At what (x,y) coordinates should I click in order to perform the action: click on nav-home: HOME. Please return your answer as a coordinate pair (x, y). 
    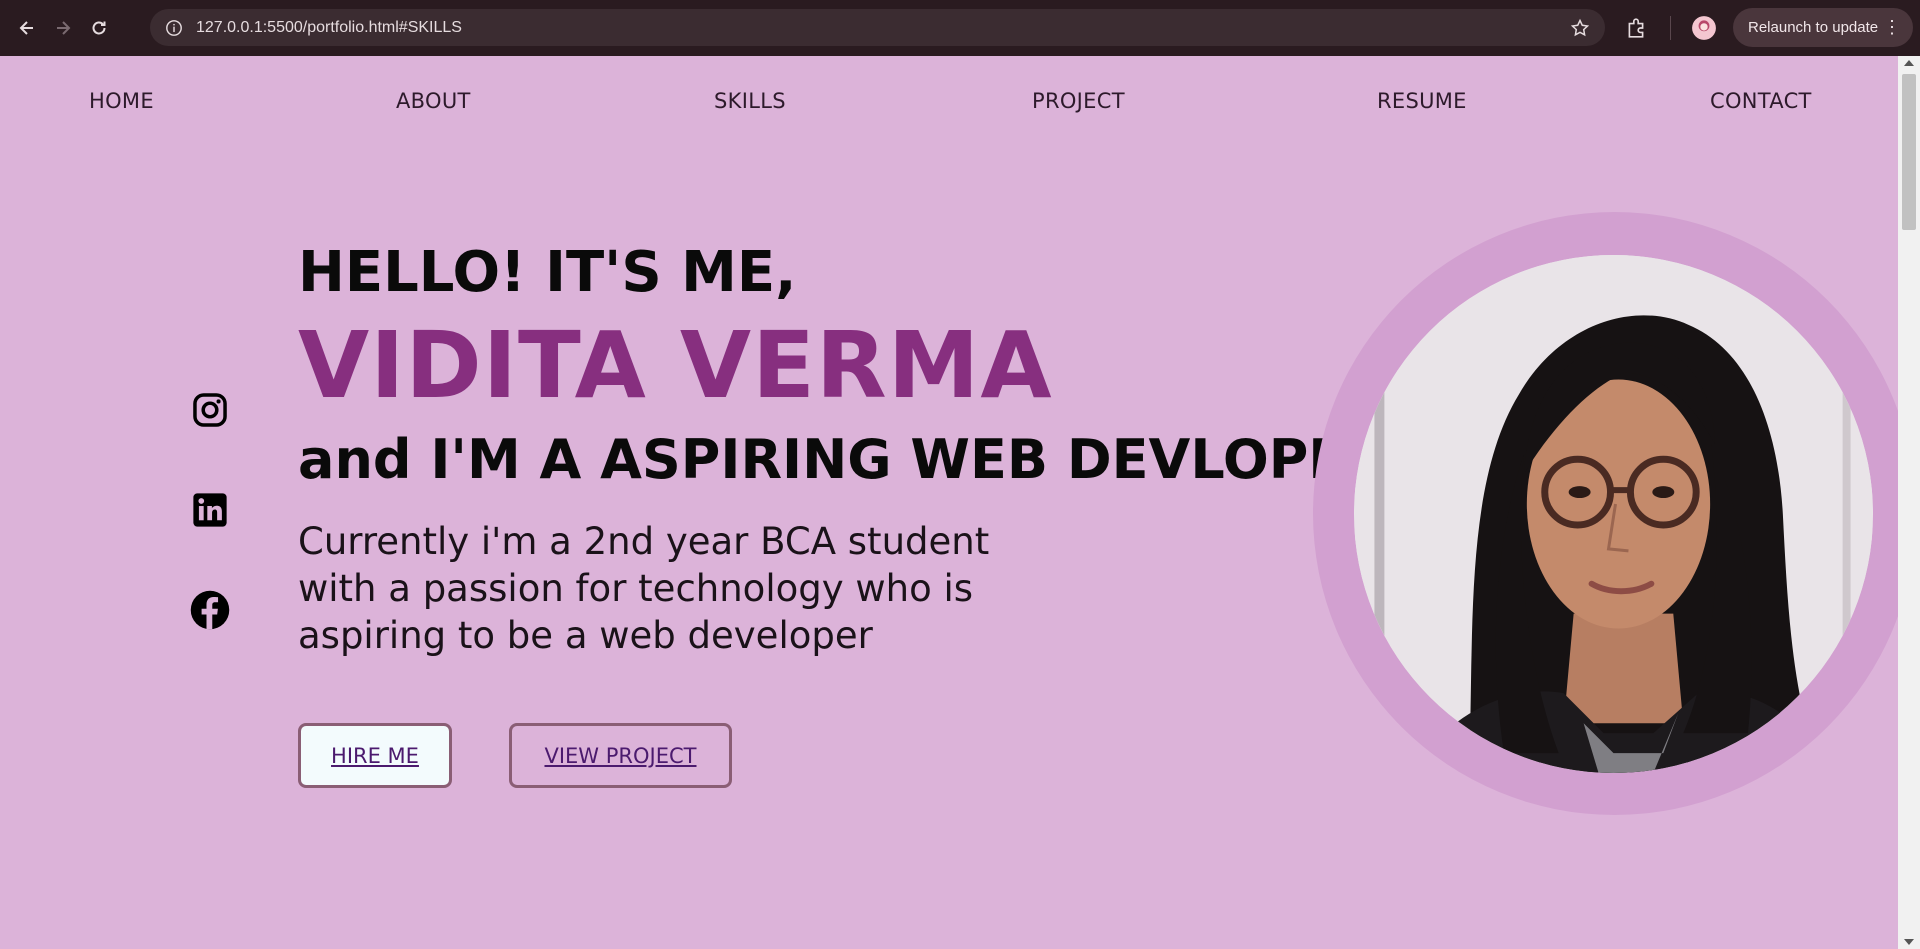
    Looking at the image, I should click on (121, 101).